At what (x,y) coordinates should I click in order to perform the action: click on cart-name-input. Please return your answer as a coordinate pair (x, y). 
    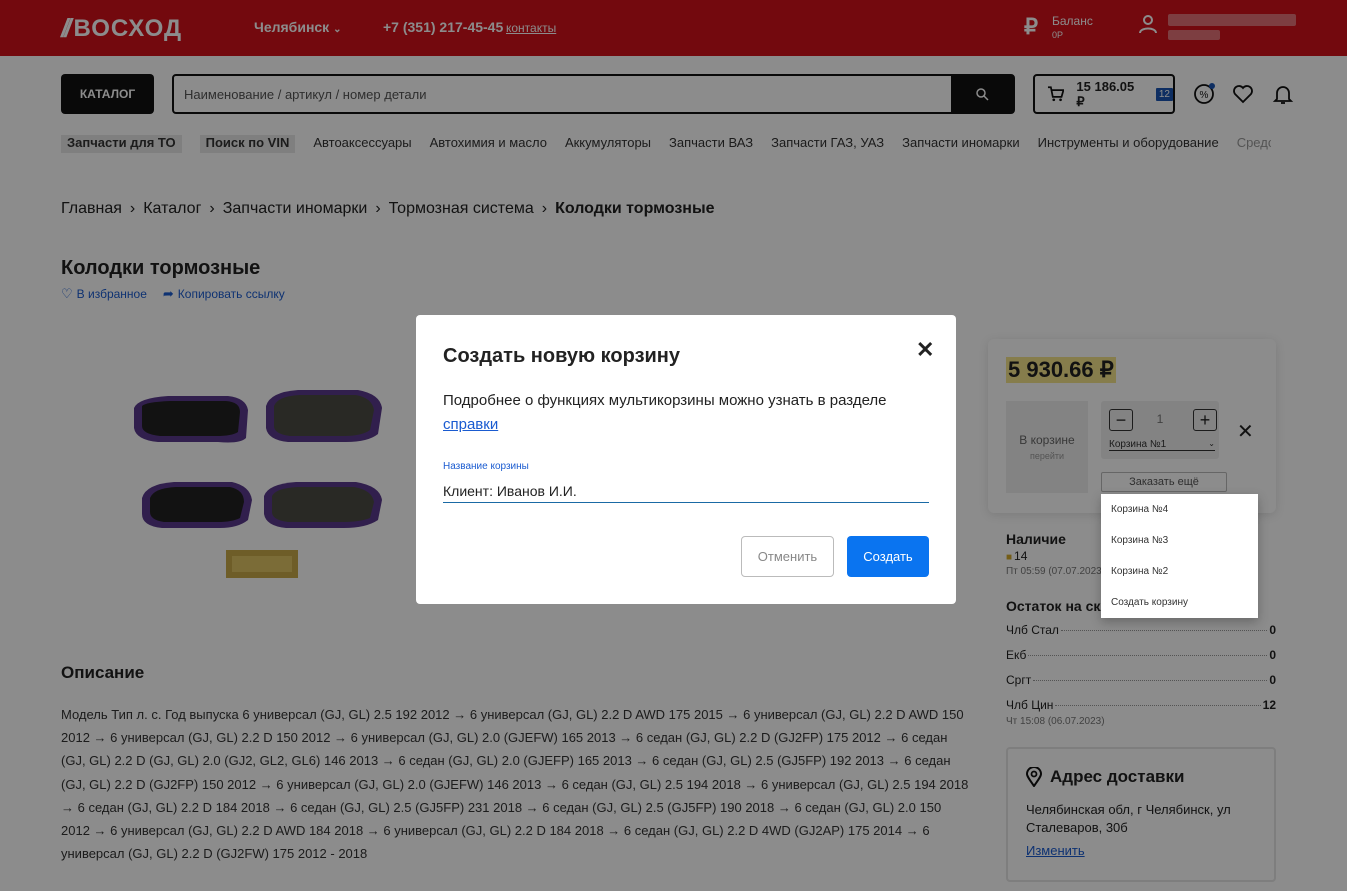
    Looking at the image, I should click on (686, 491).